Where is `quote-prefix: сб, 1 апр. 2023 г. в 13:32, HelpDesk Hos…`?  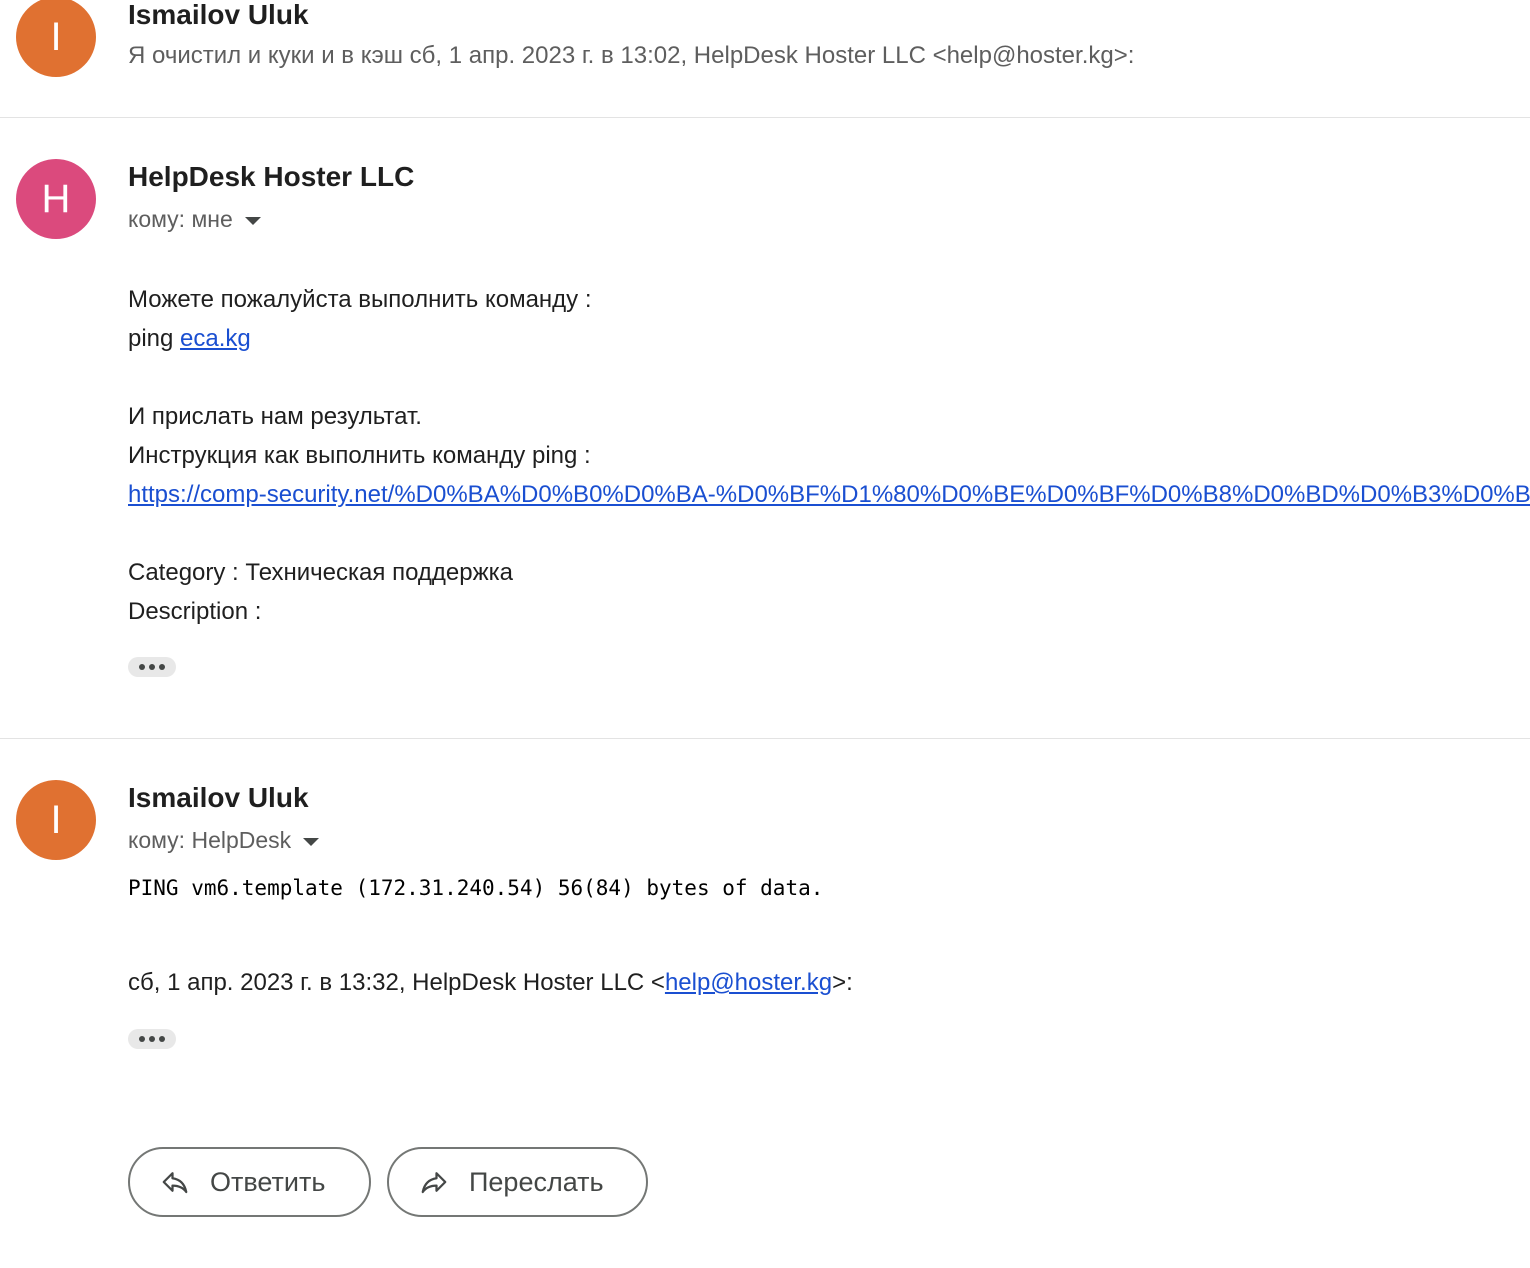 quote-prefix: сб, 1 апр. 2023 г. в 13:32, HelpDesk Hos… is located at coordinates (396, 982).